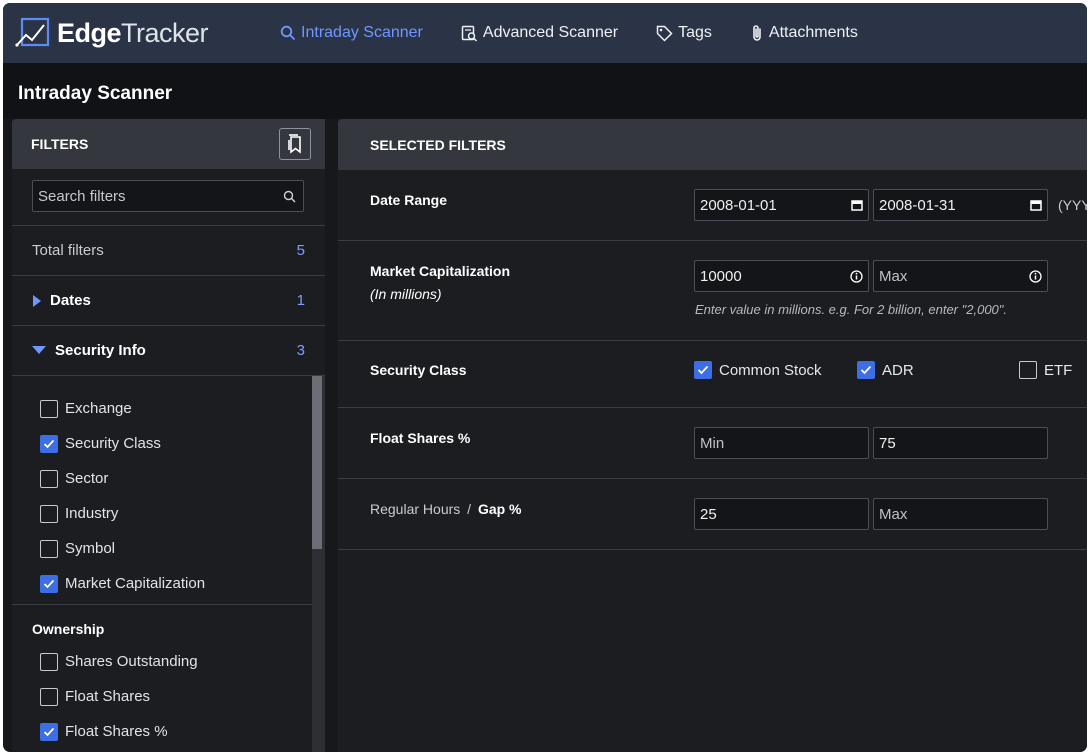  Describe the element at coordinates (893, 514) in the screenshot. I see `gap-pct-max-placeholder: Max` at that location.